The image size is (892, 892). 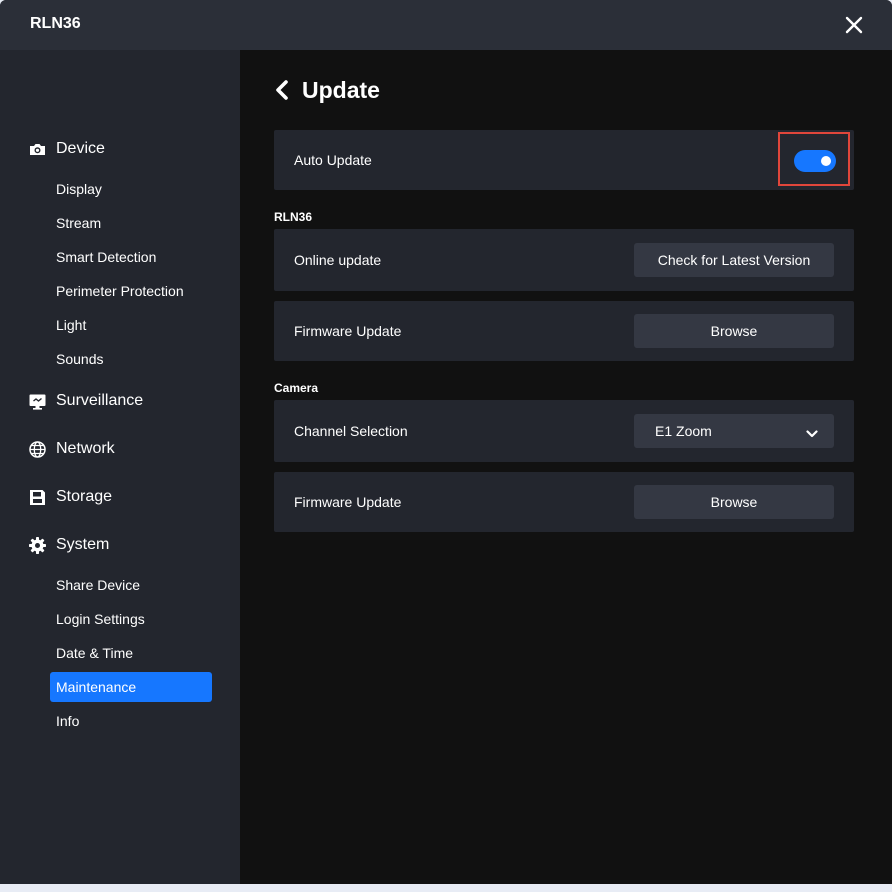 I want to click on sidebar-item-smart-detection: Smart Detection, so click(x=131, y=257).